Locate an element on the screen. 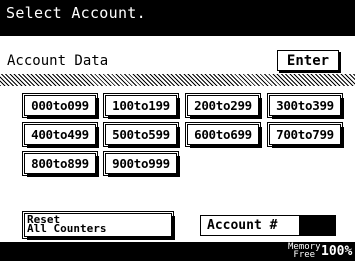  hatched-divider is located at coordinates (177, 80).